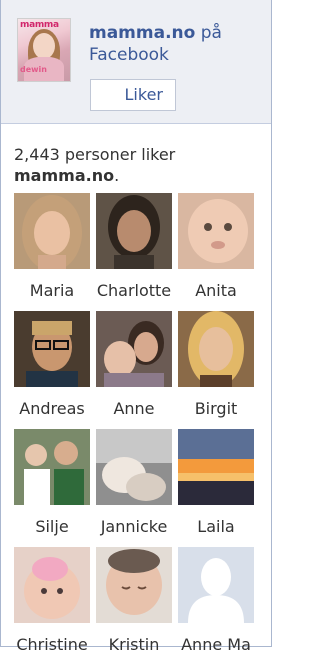  What do you see at coordinates (52, 290) in the screenshot?
I see `fan-name: Maria` at bounding box center [52, 290].